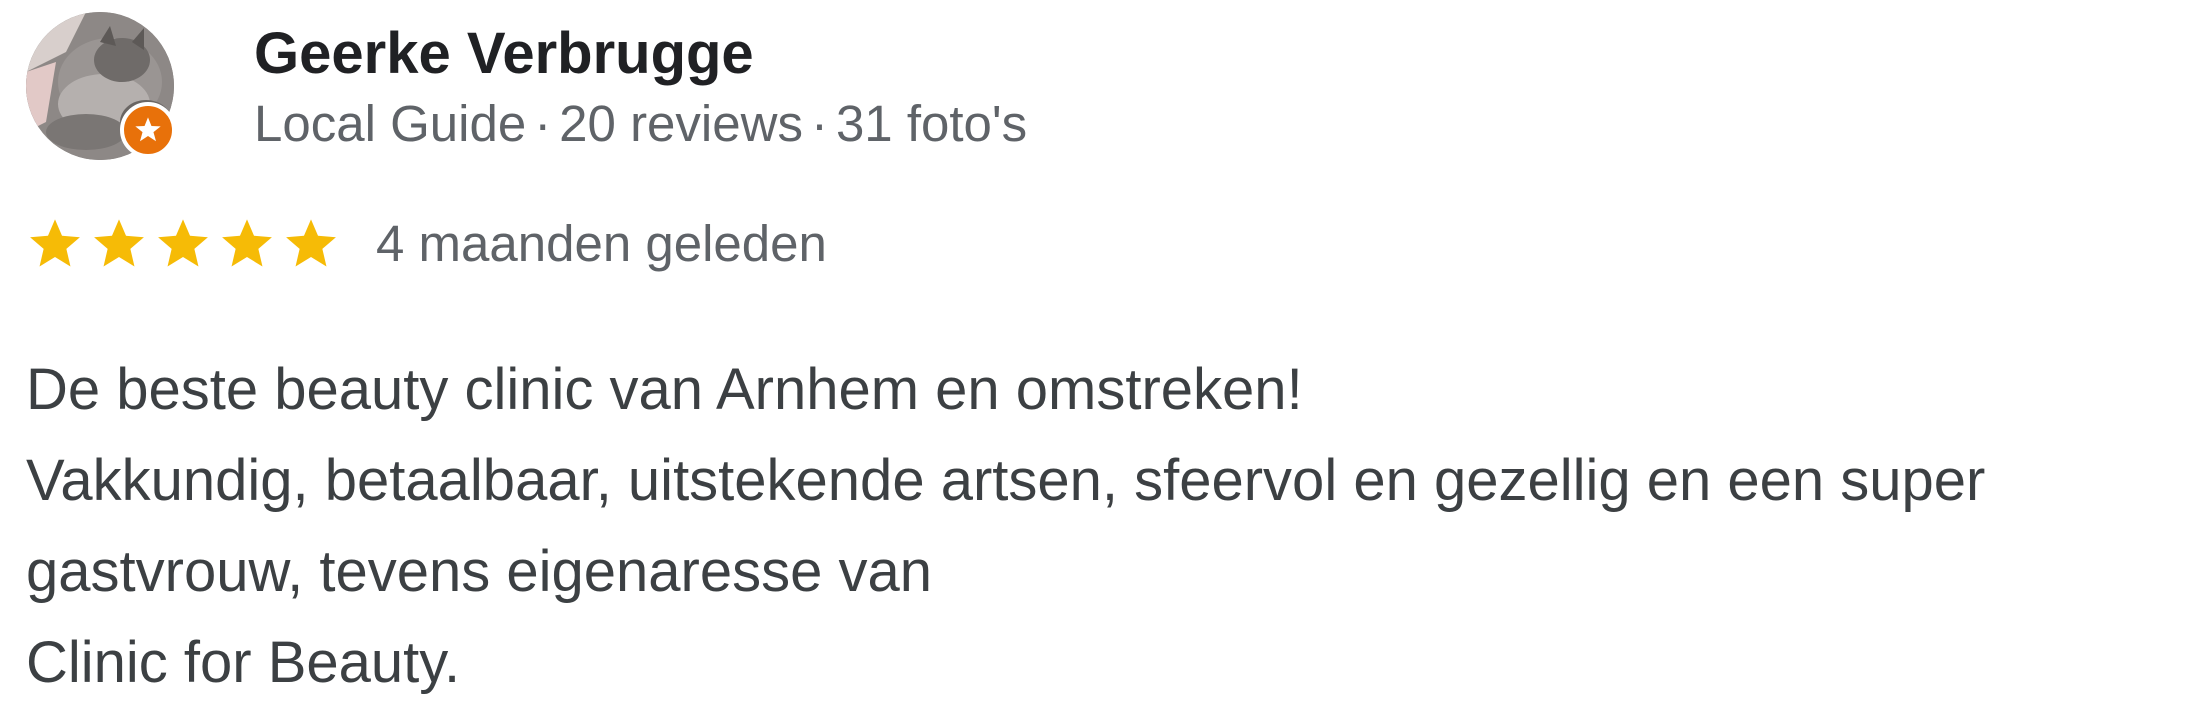 This screenshot has width=2186, height=708. I want to click on review-text-line: Clinic for Beauty., so click(243, 662).